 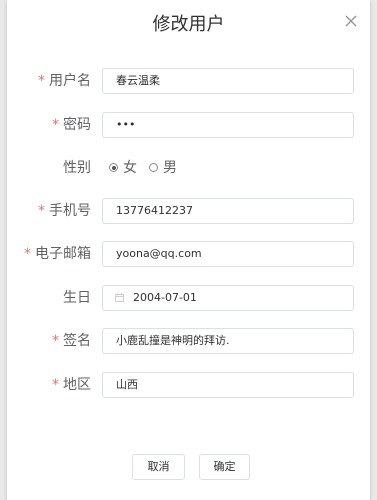 What do you see at coordinates (119, 297) in the screenshot?
I see `calendar-icon` at bounding box center [119, 297].